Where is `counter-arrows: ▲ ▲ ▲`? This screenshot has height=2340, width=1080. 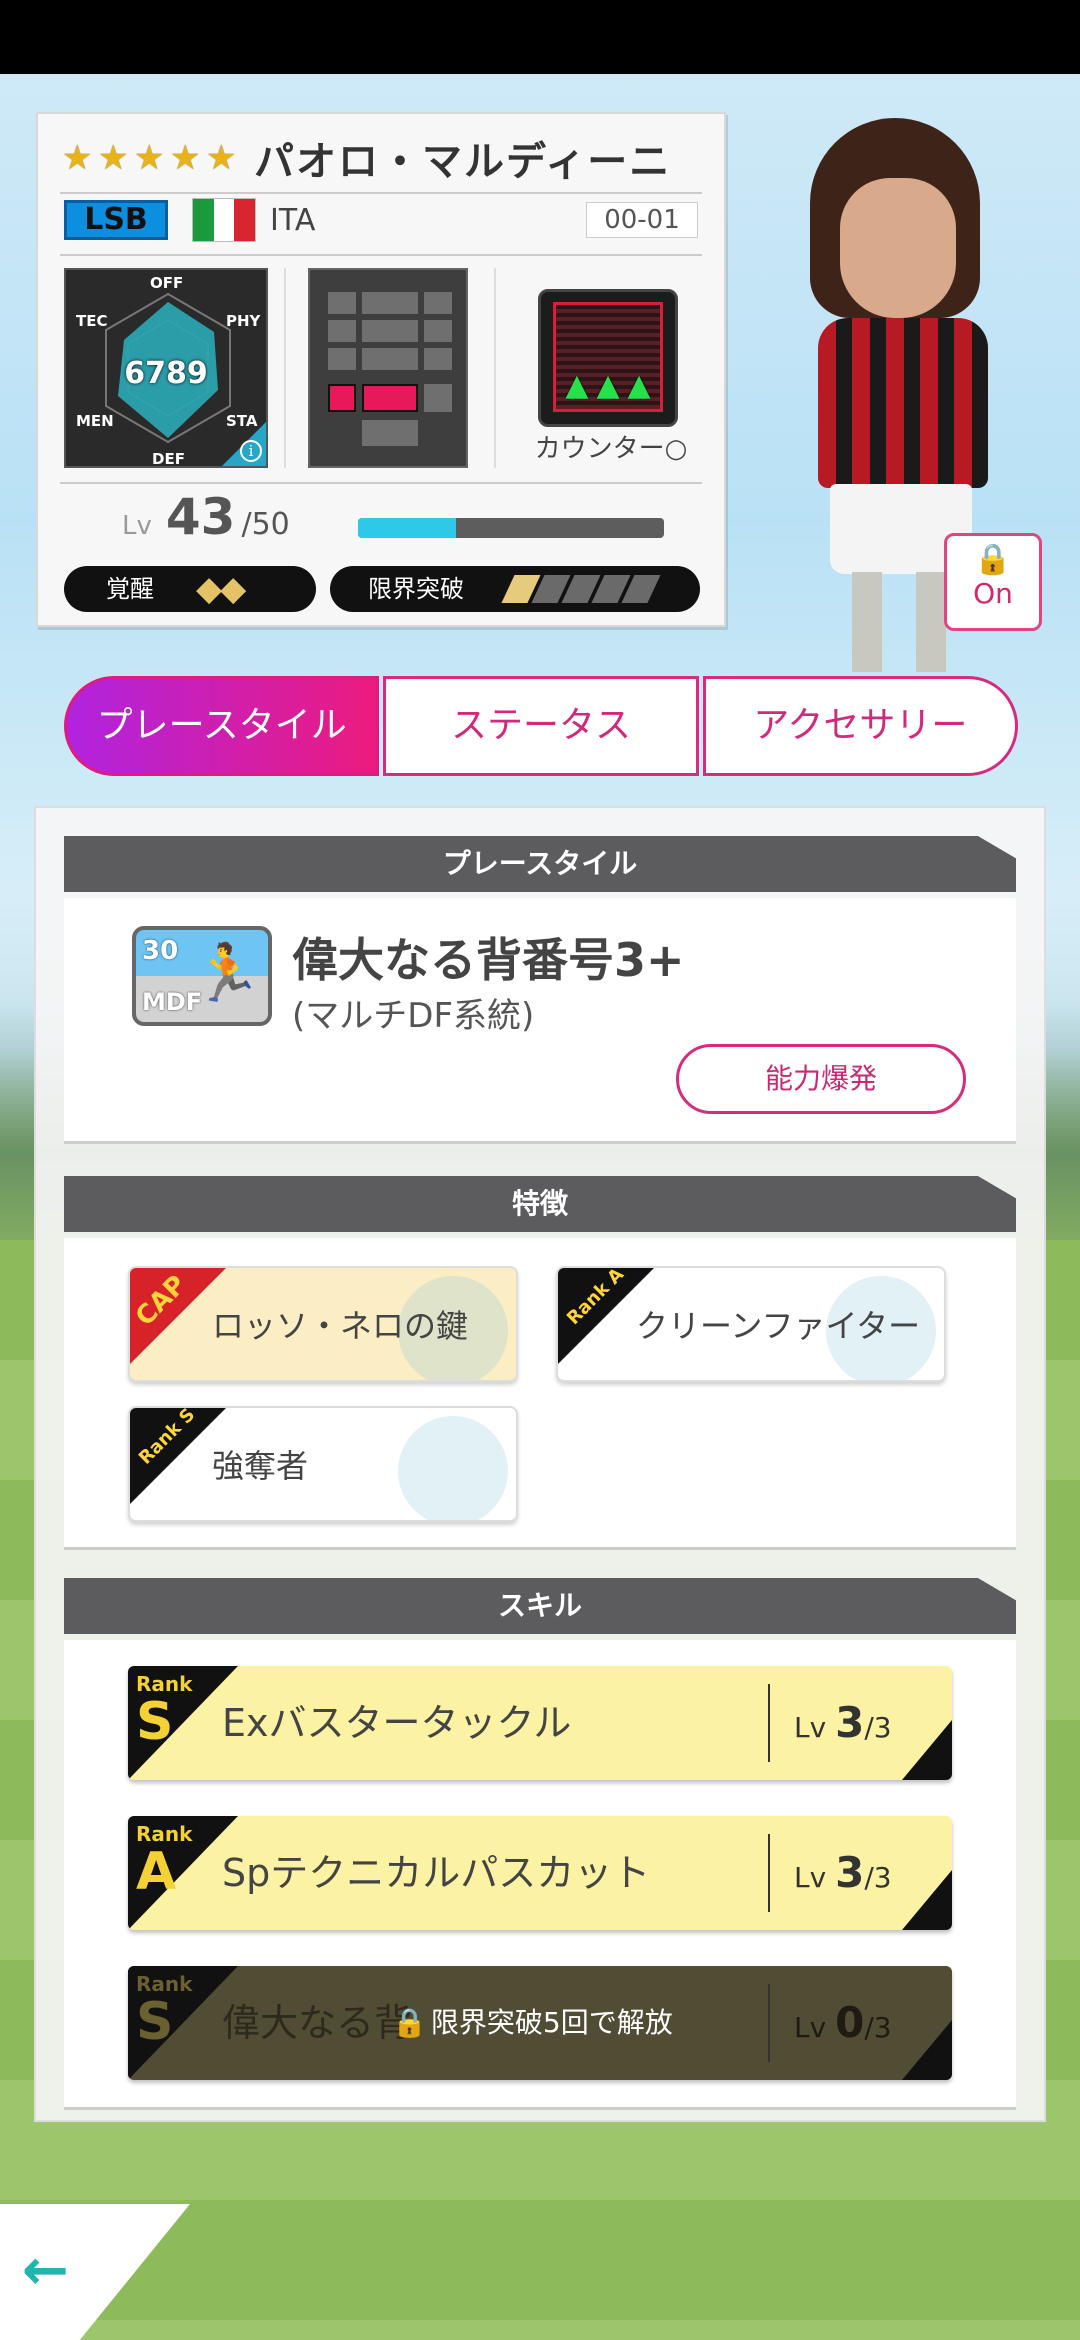 counter-arrows: ▲ ▲ ▲ is located at coordinates (608, 386).